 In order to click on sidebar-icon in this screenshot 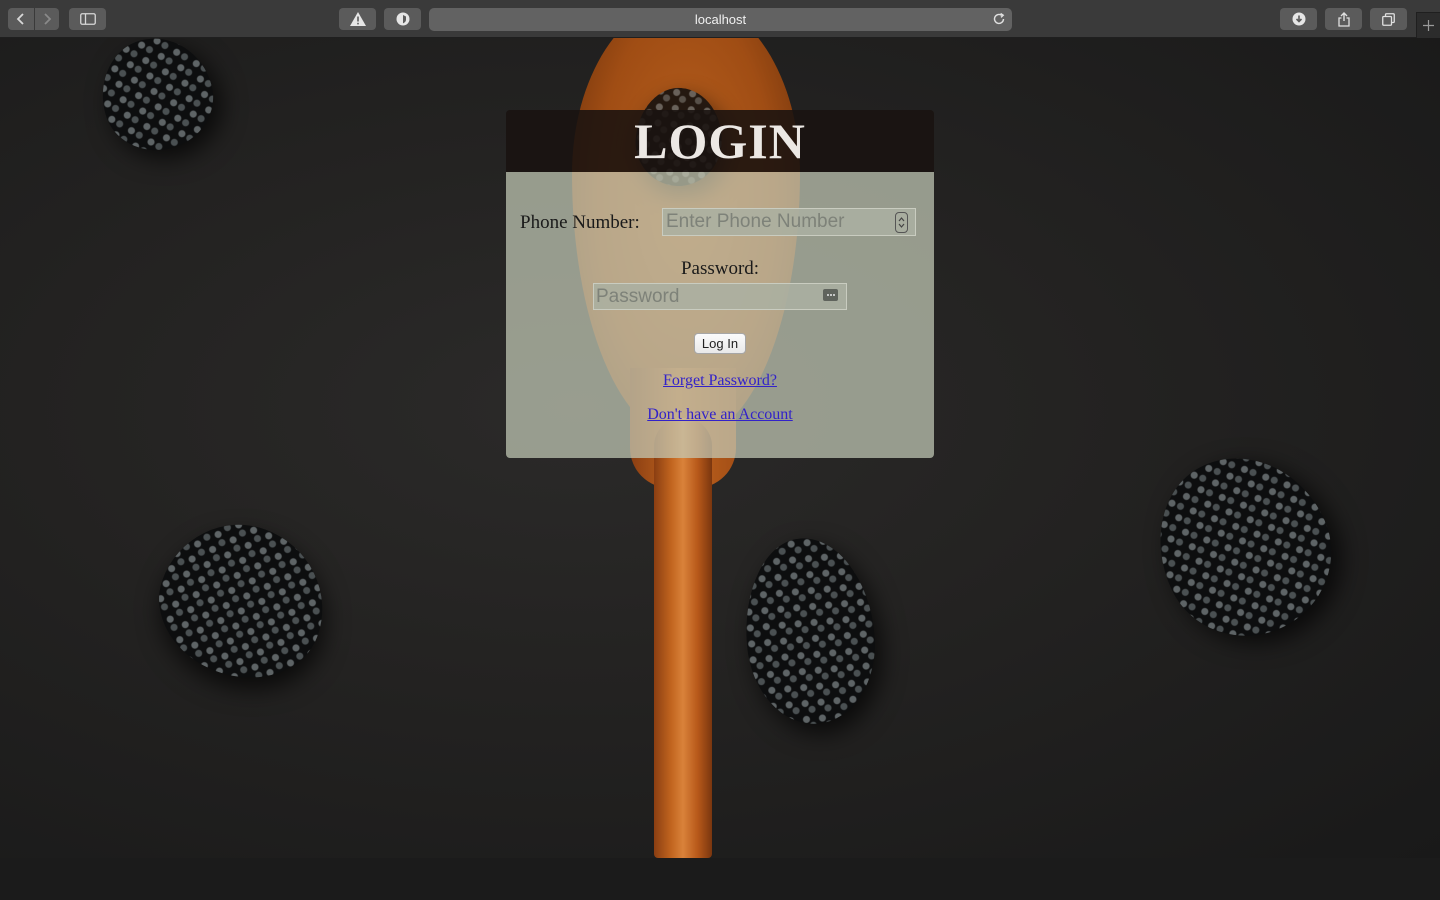, I will do `click(87, 19)`.